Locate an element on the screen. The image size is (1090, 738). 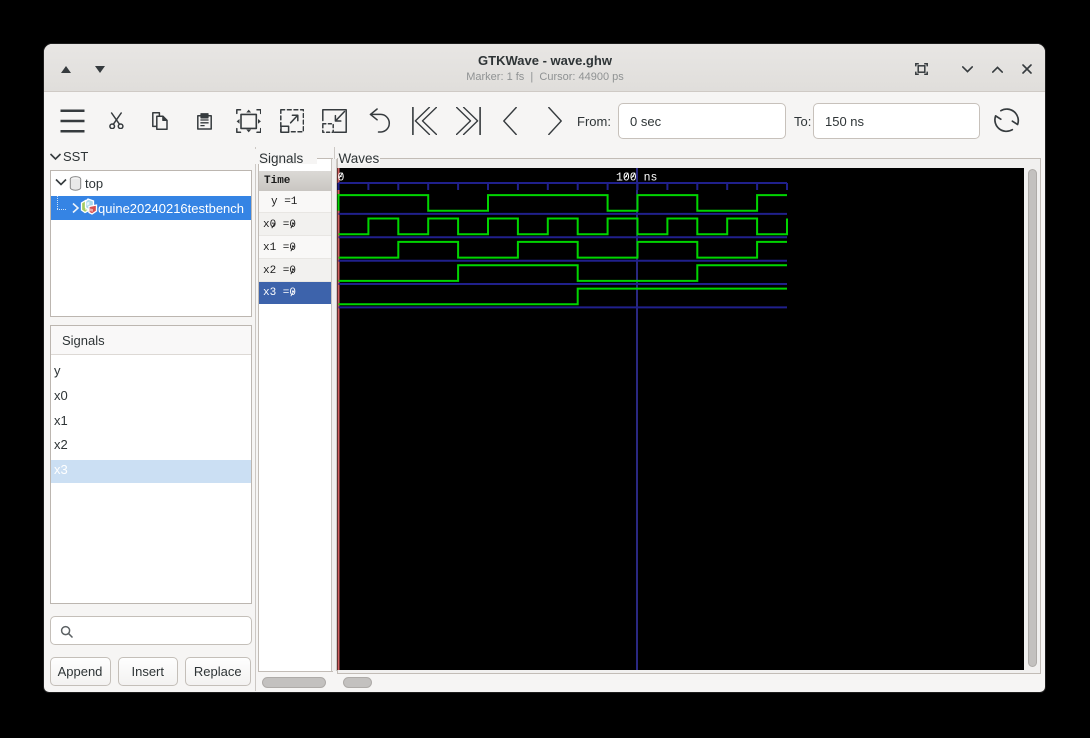
svg-text: 100 ns is located at coordinates (636, 178).